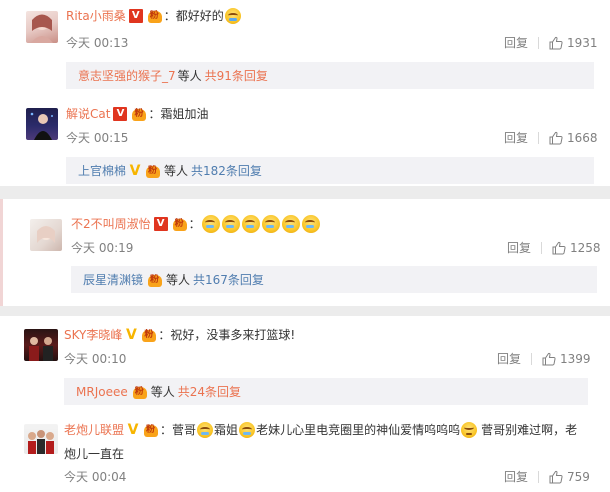  I want to click on comment-line: Rita小雨桑 V 粉 ： 都好好的, so click(154, 16).